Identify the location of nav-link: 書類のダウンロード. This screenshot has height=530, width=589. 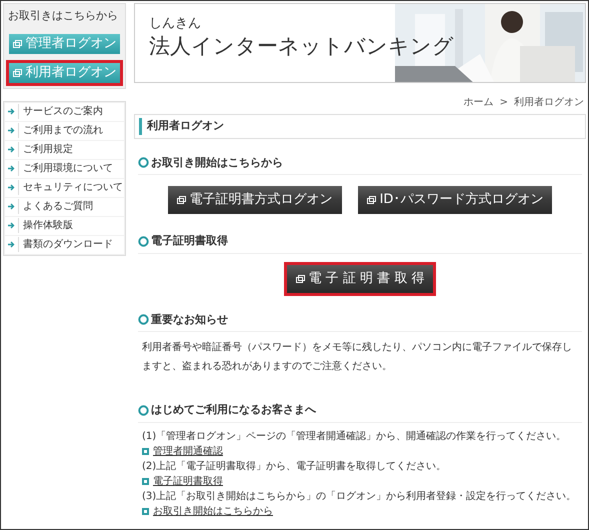
(64, 245).